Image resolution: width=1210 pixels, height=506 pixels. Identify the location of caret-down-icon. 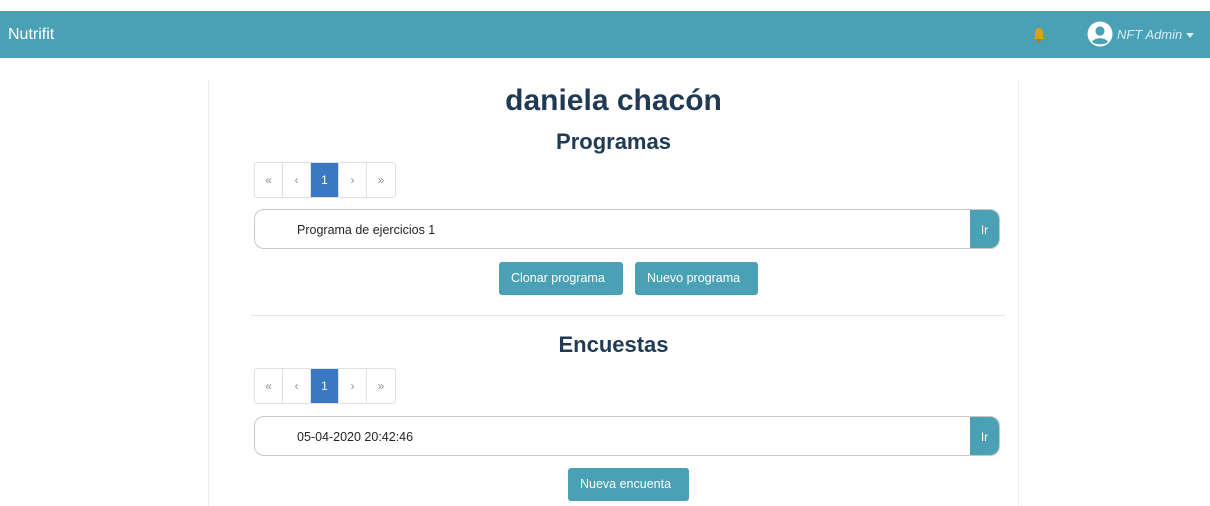
(1190, 35).